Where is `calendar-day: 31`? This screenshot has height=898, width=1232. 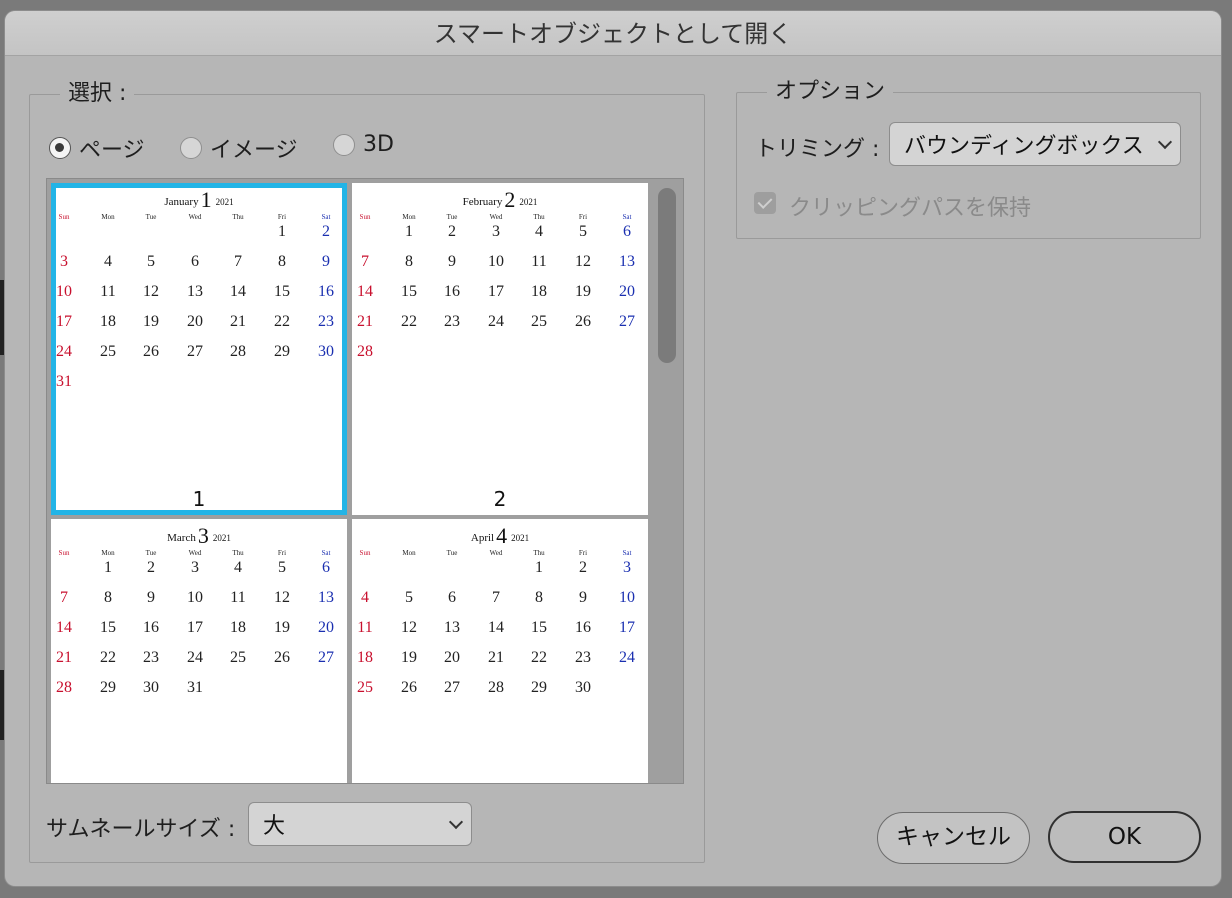
calendar-day: 31 is located at coordinates (195, 687).